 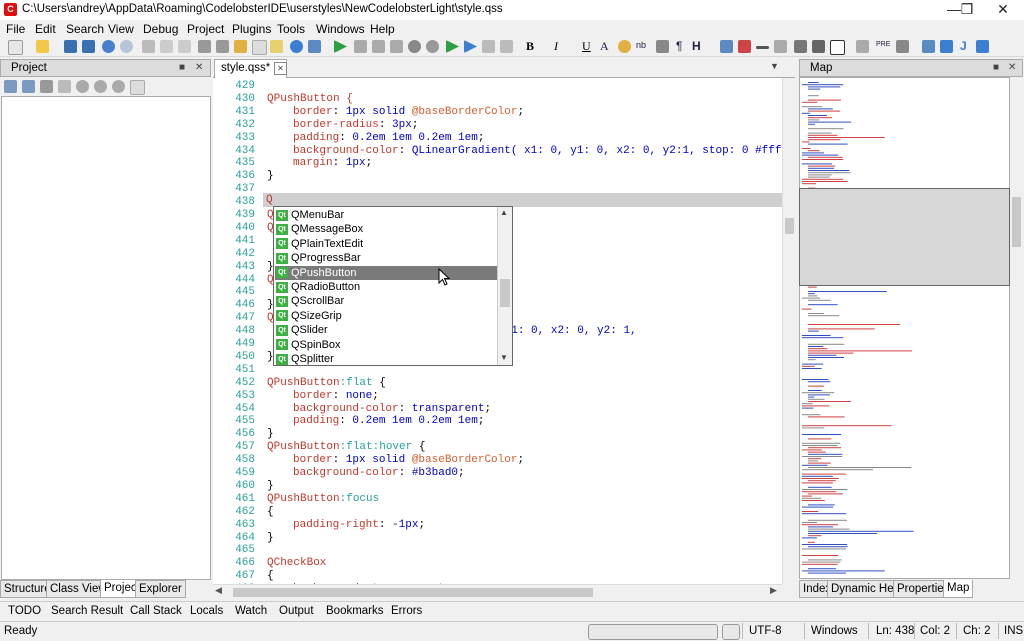 What do you see at coordinates (28, 86) in the screenshot?
I see `project-tool-2-icon` at bounding box center [28, 86].